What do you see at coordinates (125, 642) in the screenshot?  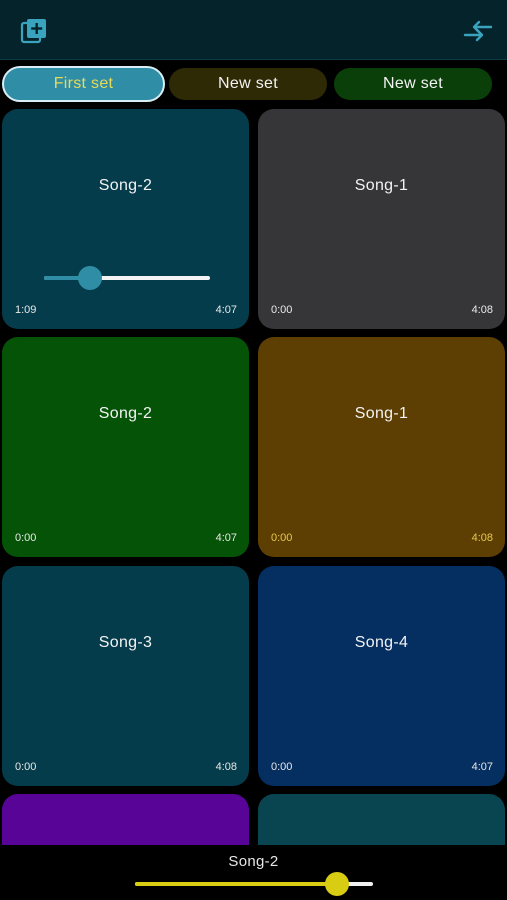 I see `song-title: Song-3` at bounding box center [125, 642].